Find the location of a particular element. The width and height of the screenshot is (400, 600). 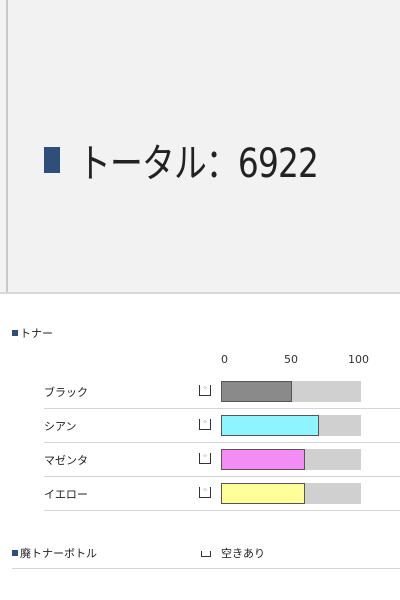

scale-tick-100: 100 is located at coordinates (358, 359).